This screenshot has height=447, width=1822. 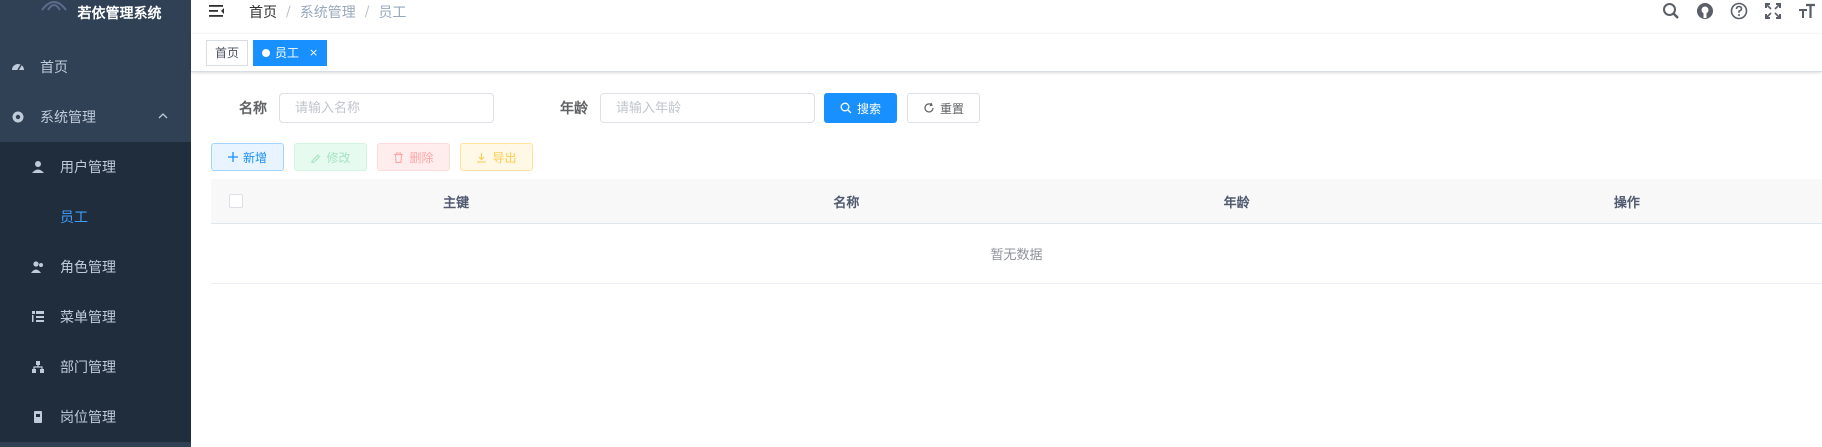 What do you see at coordinates (595, 108) in the screenshot?
I see `search-form: 名称 年龄 搜索 重置` at bounding box center [595, 108].